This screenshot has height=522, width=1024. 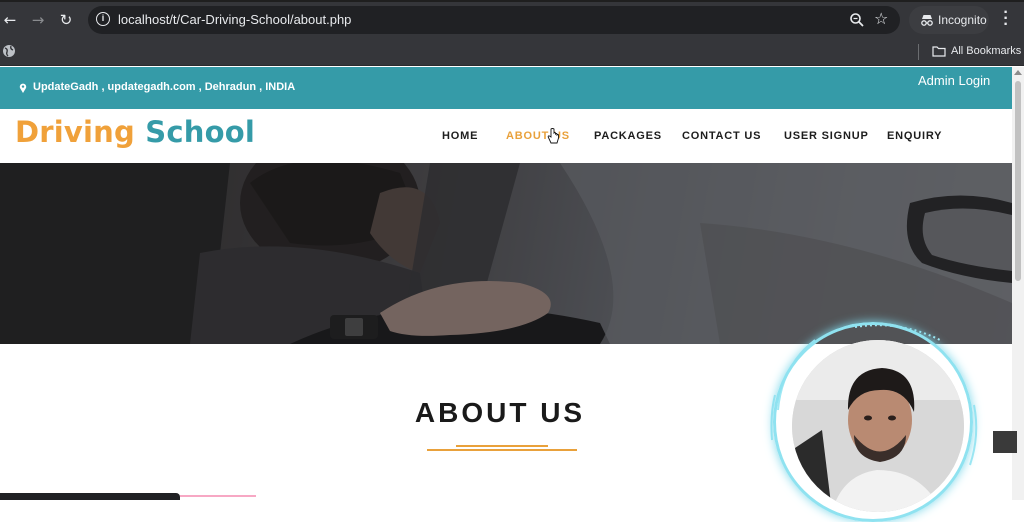 I want to click on browser-menu-icon: · · ·, so click(x=1006, y=19).